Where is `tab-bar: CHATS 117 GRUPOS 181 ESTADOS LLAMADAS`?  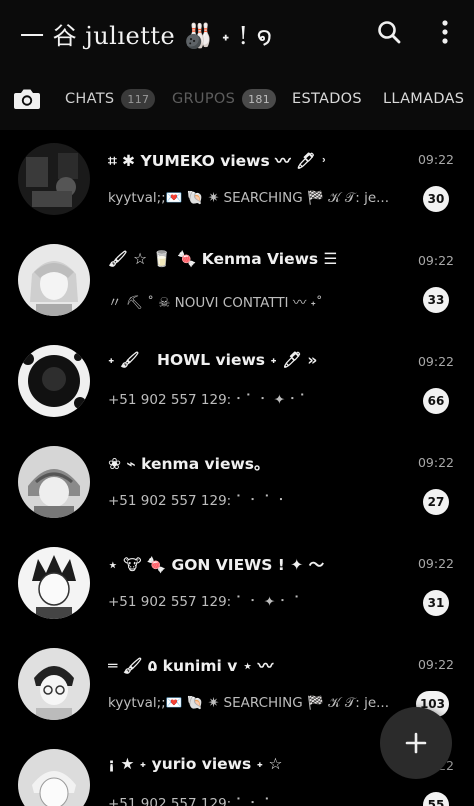 tab-bar: CHATS 117 GRUPOS 181 ESTADOS LLAMADAS is located at coordinates (237, 99).